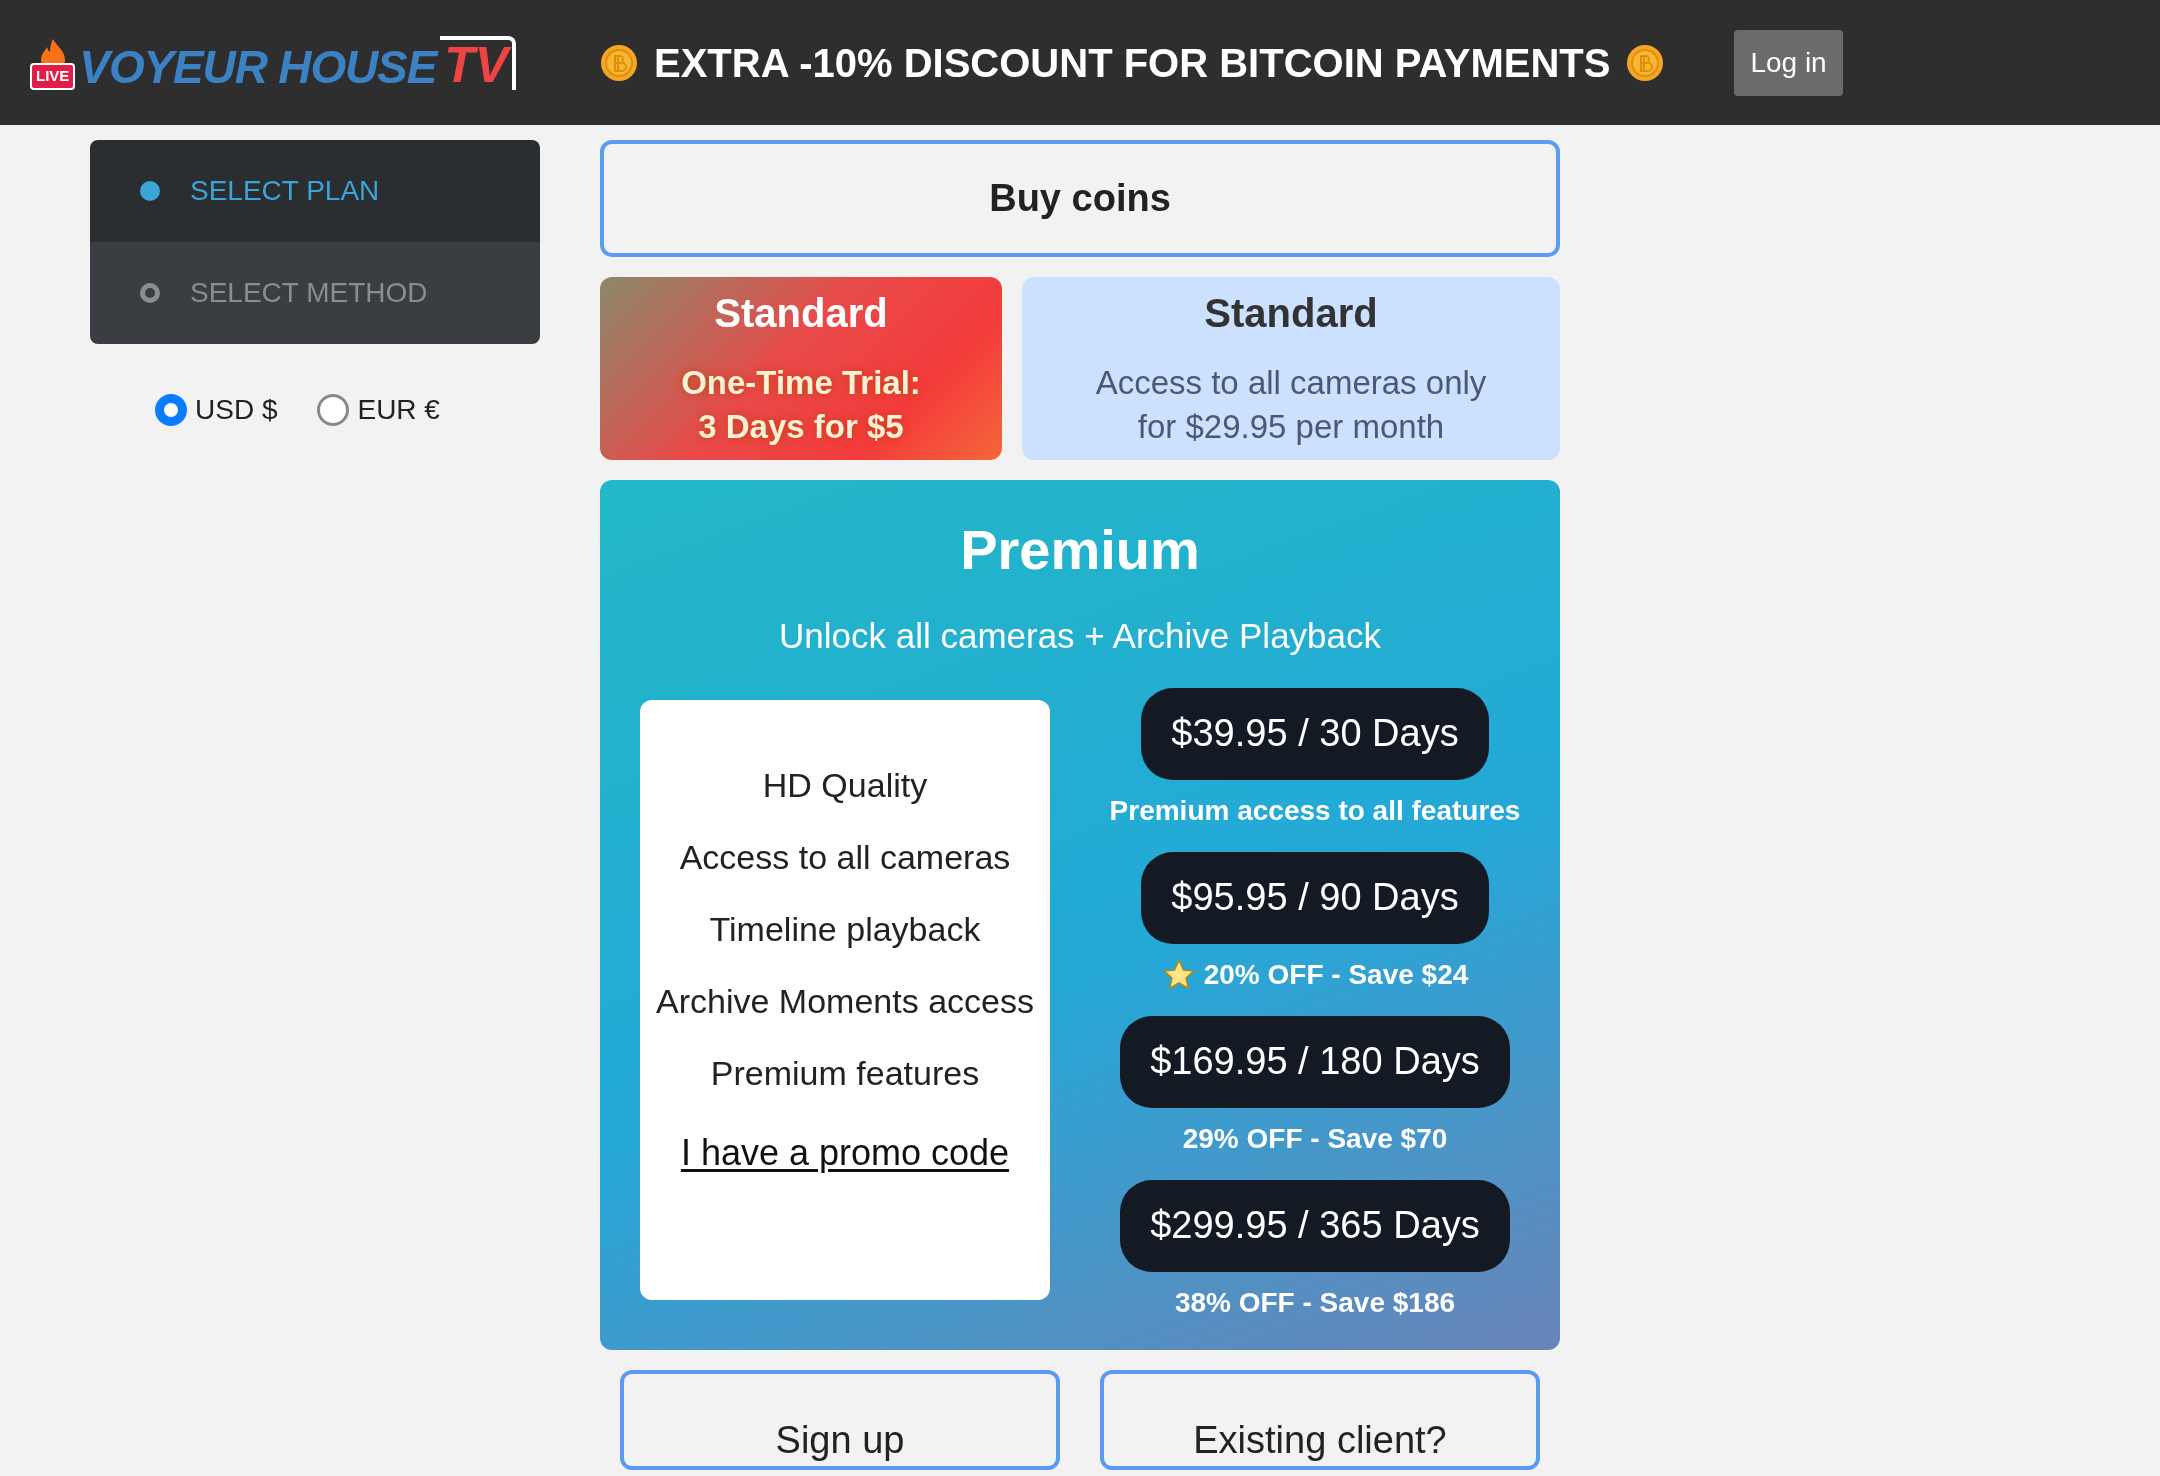 The image size is (2160, 1476). Describe the element at coordinates (1315, 1138) in the screenshot. I see `plan-discount-note: 29% OFF - Save $70` at that location.